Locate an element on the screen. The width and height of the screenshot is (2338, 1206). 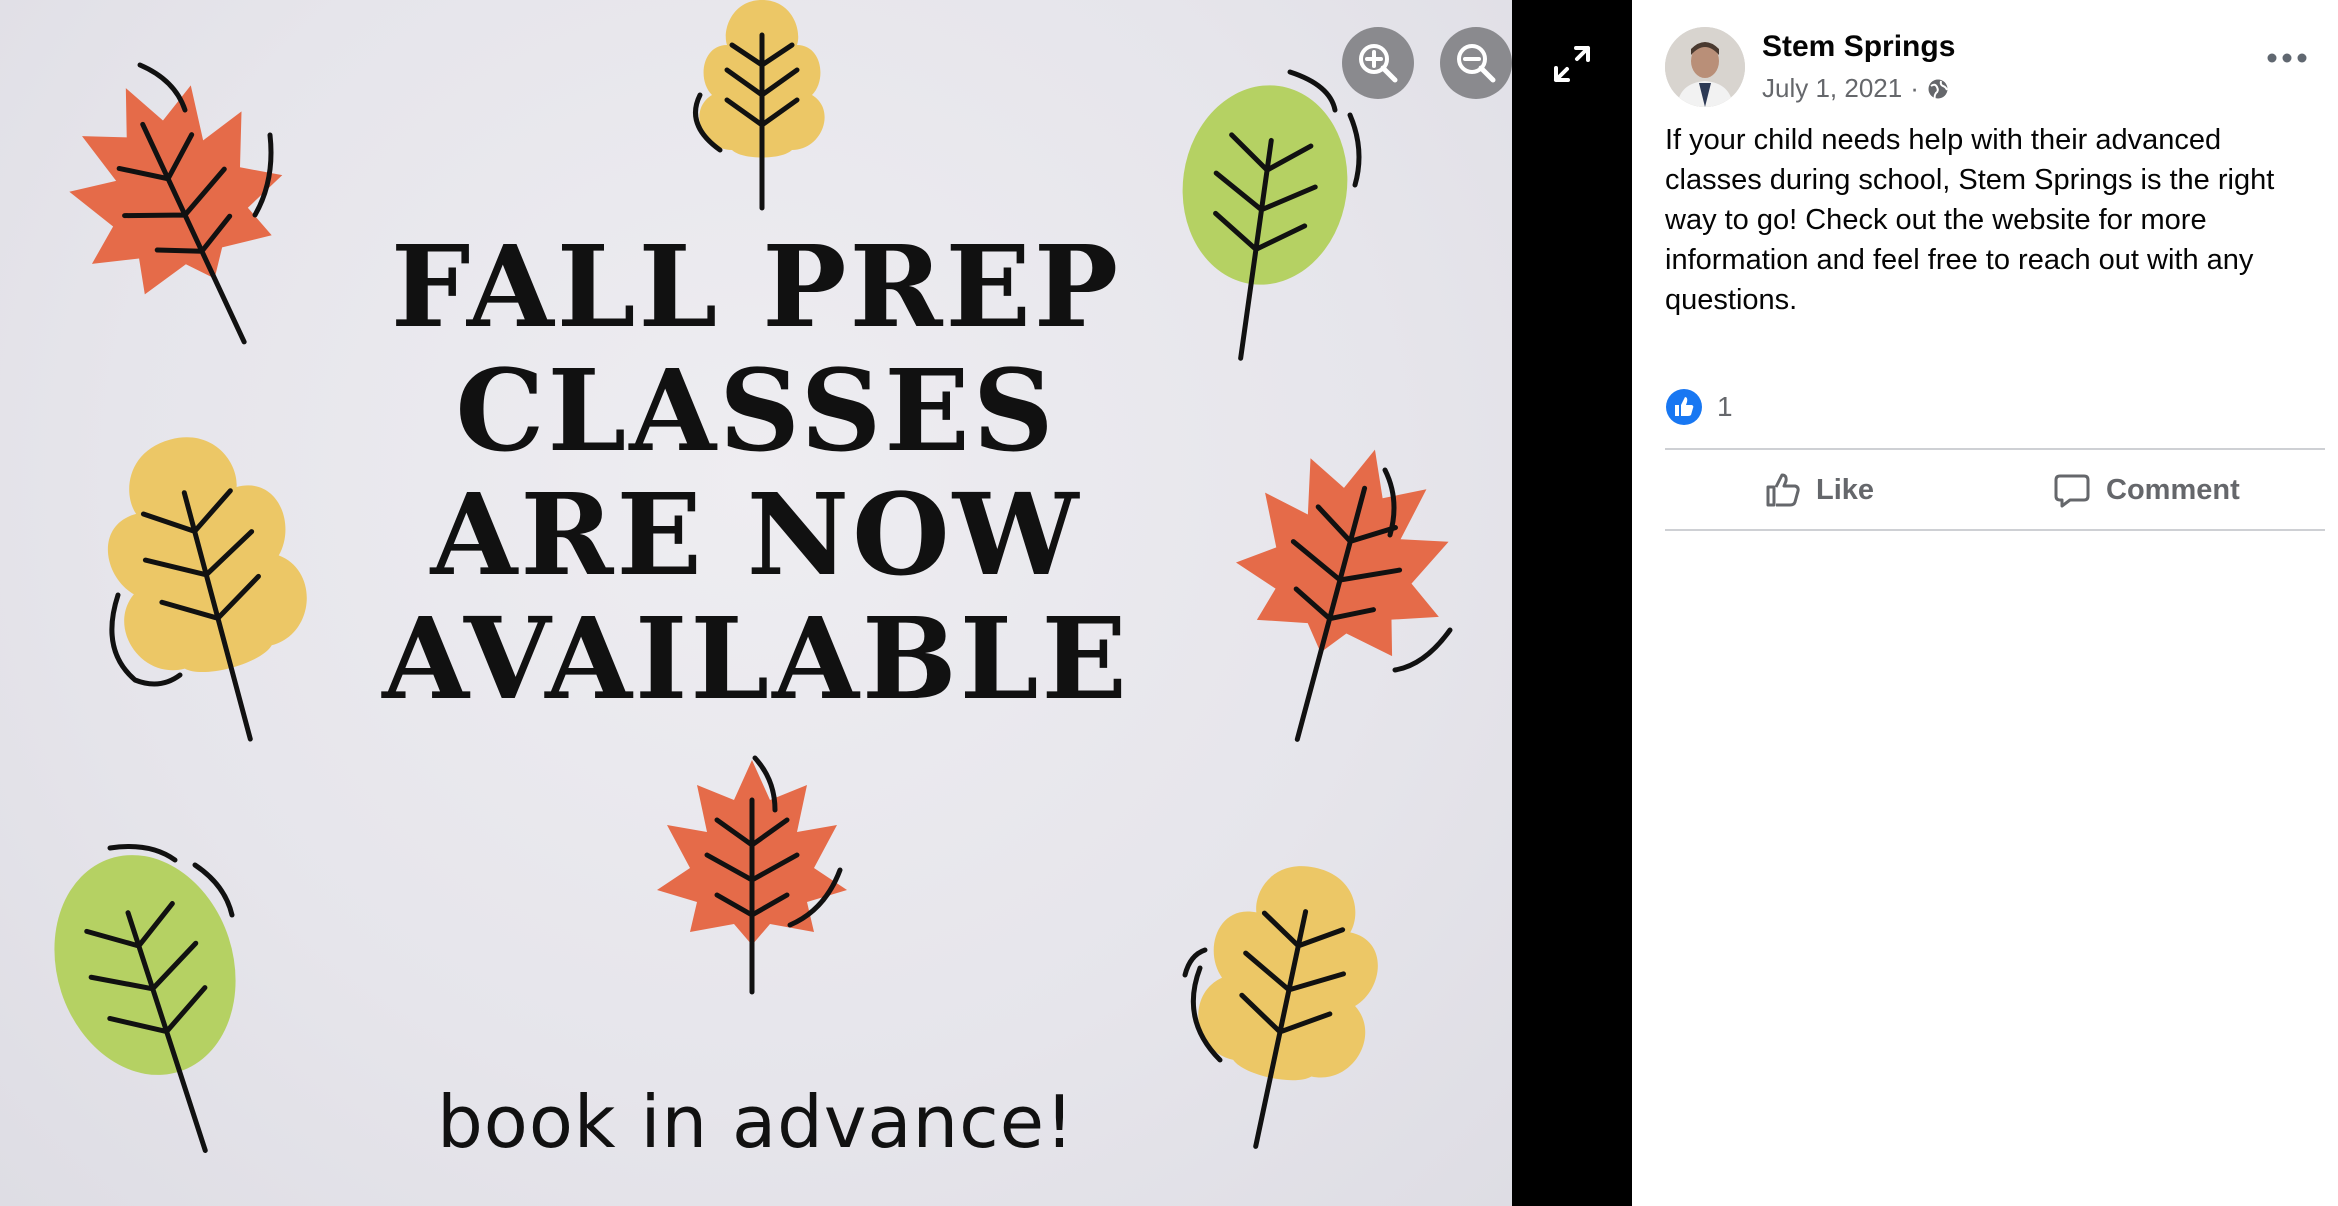
comment-icon is located at coordinates (2072, 491).